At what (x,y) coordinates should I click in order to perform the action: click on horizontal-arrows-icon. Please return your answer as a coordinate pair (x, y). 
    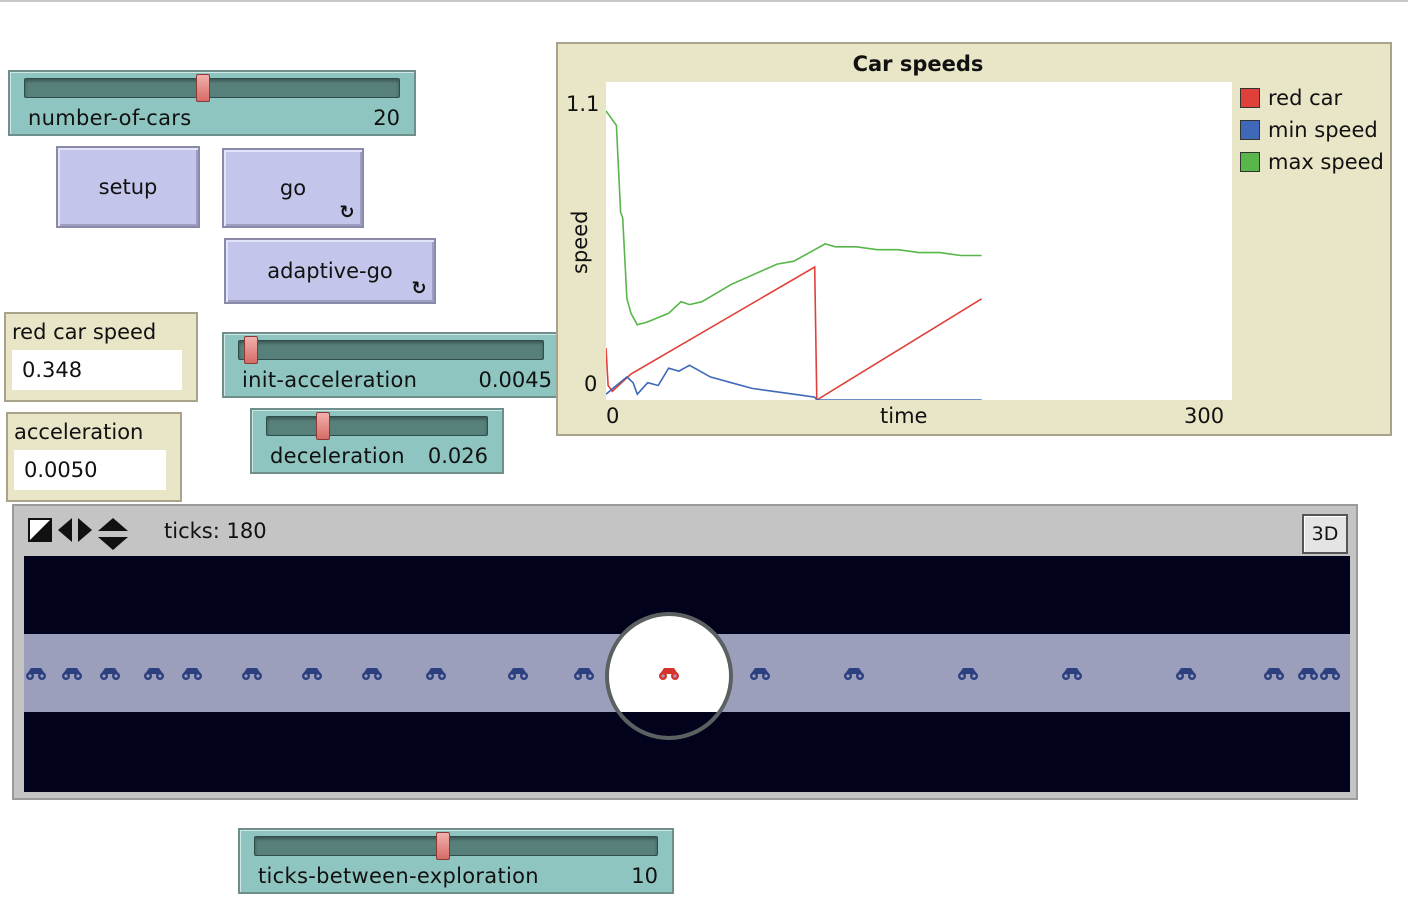
    Looking at the image, I should click on (75, 530).